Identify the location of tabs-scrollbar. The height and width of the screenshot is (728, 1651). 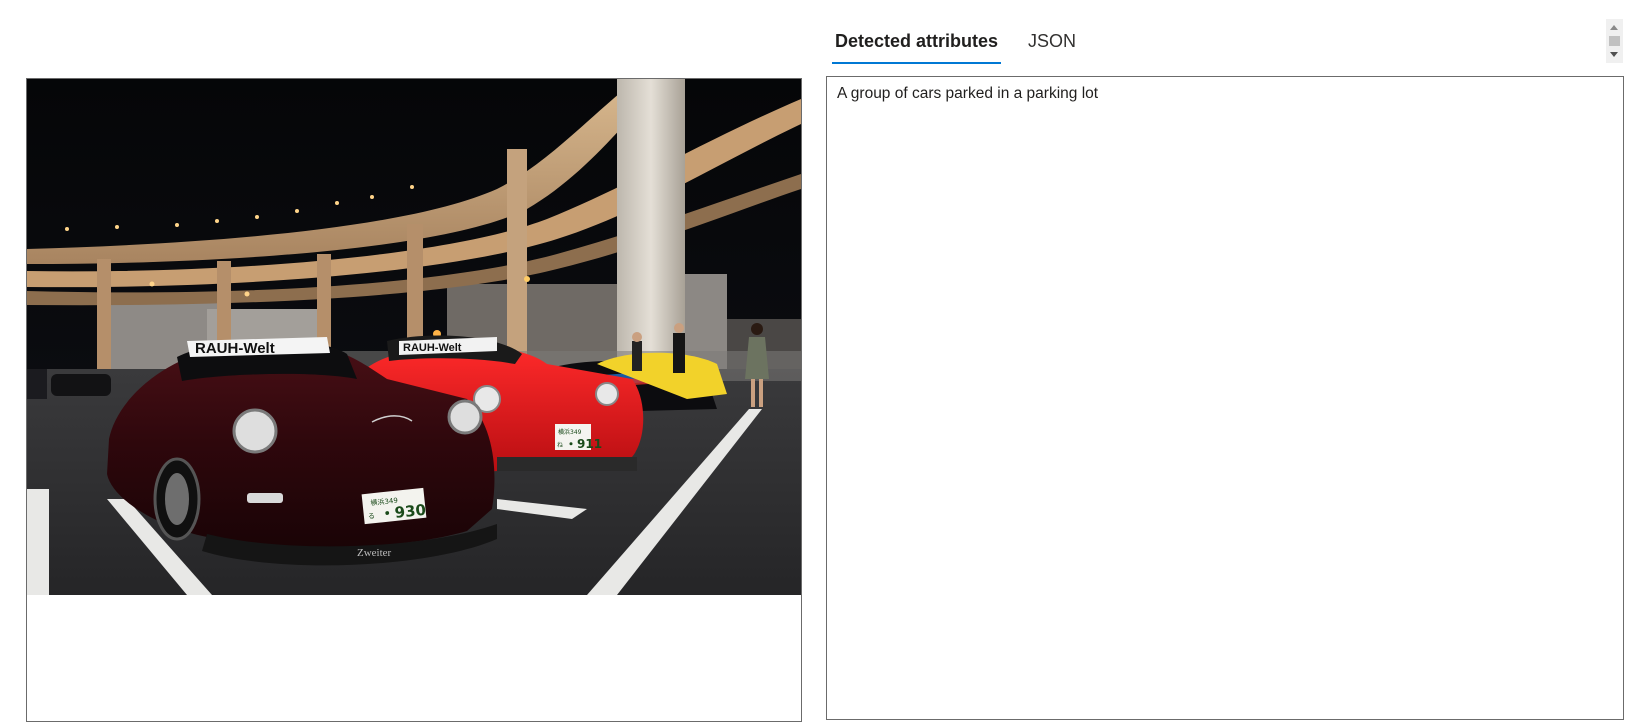
(1614, 41).